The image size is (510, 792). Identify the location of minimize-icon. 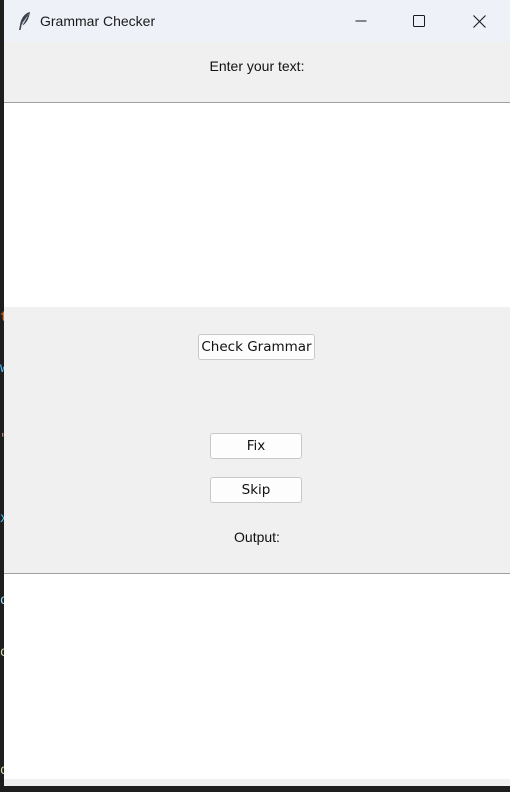
(361, 21).